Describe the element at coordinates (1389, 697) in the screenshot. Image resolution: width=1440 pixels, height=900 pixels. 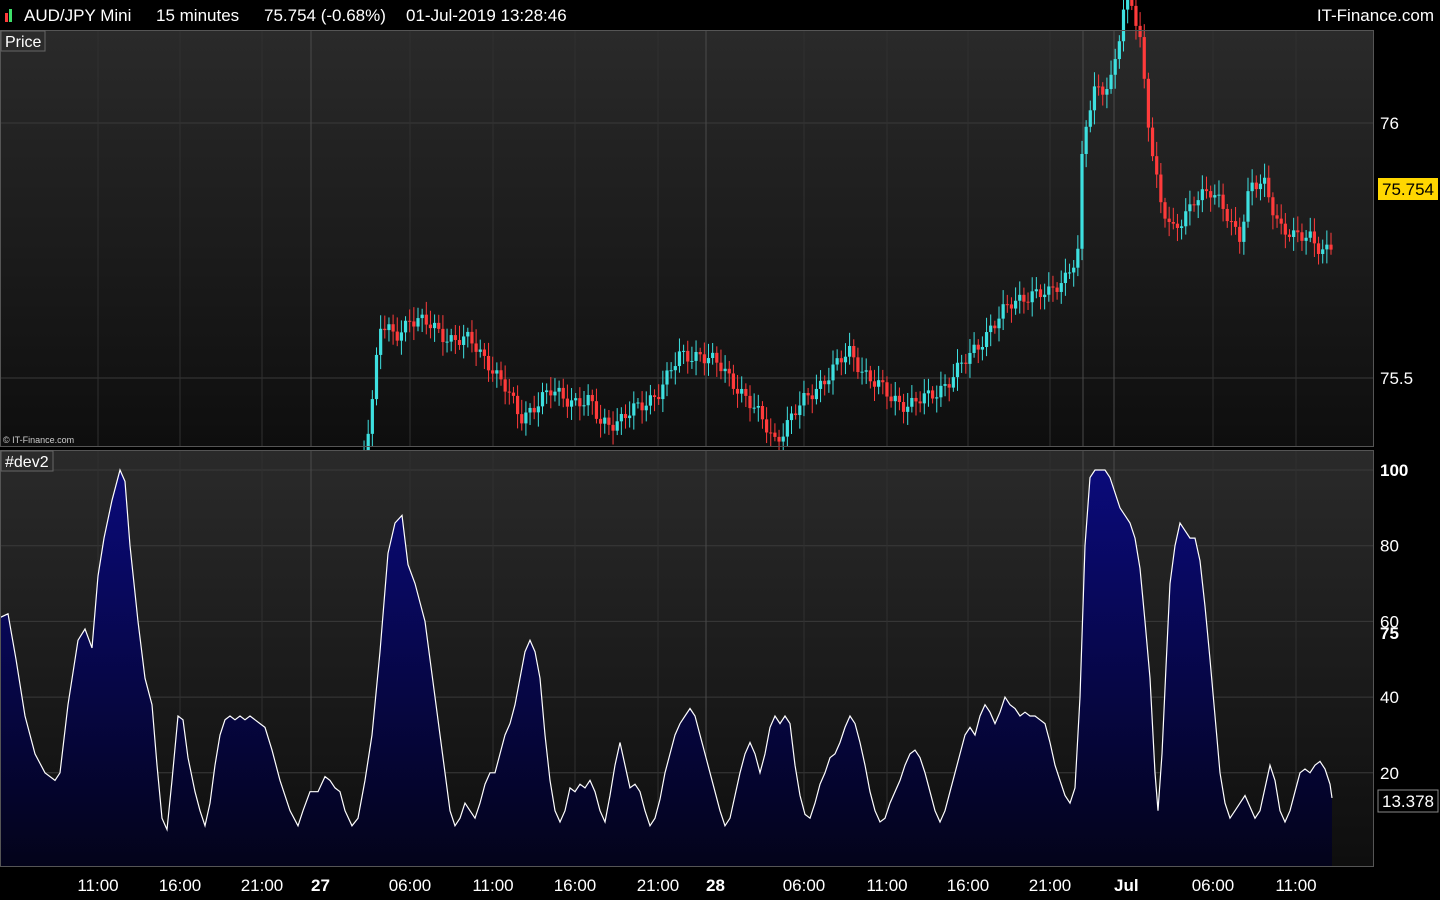
I see `indicator-tick-label: 40` at that location.